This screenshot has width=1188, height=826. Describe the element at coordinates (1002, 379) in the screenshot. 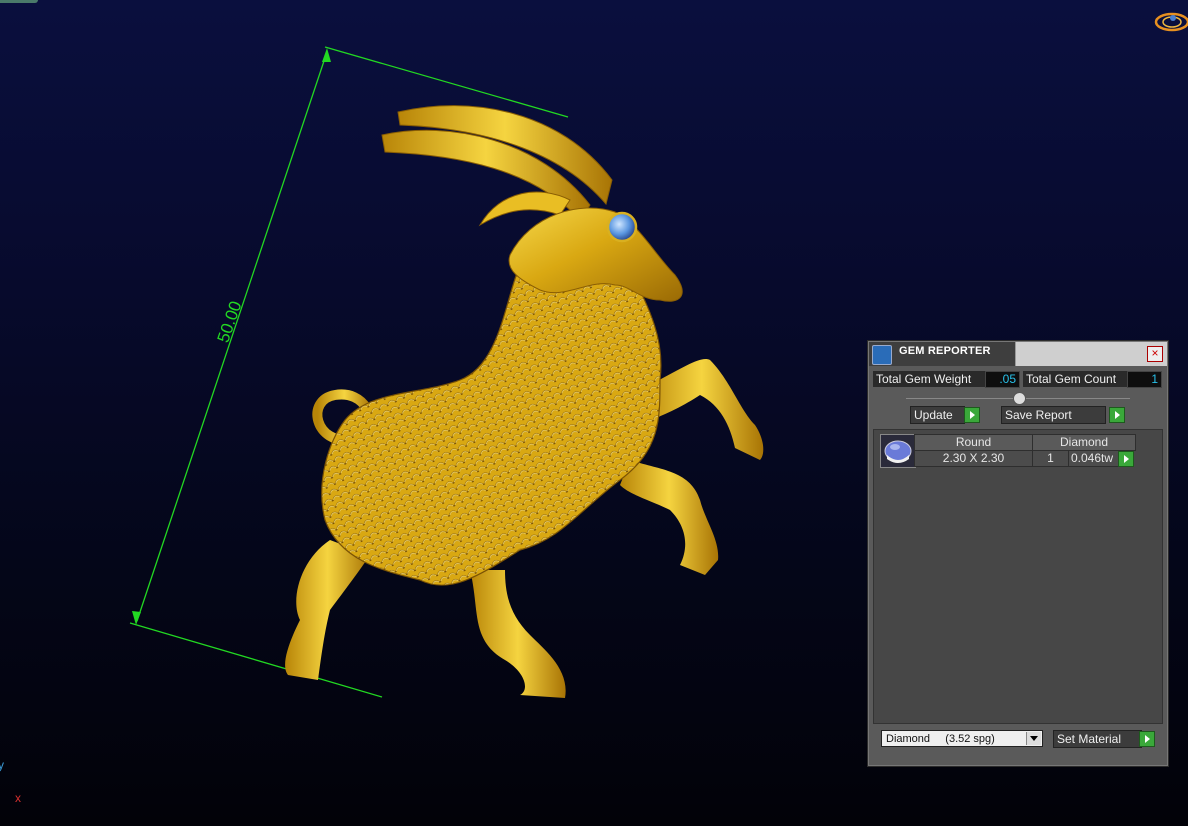

I see `total-gem-weight-value: .05` at that location.